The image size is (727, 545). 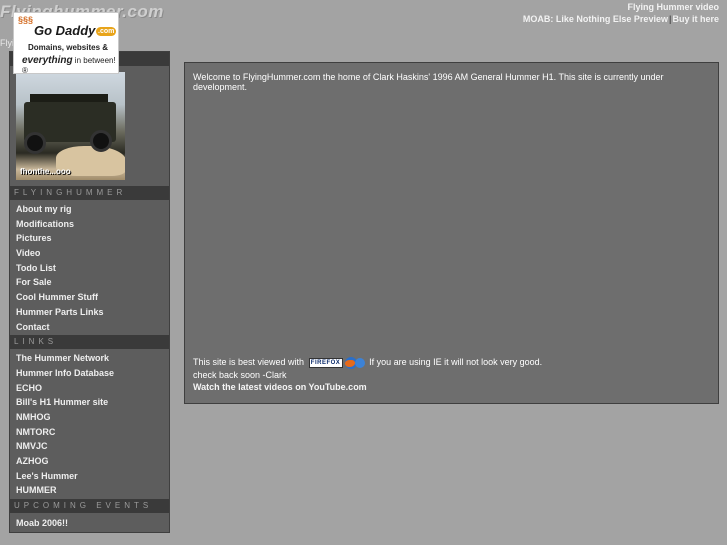 I want to click on link-item-nmvjc: NMVJC, so click(x=89, y=446).